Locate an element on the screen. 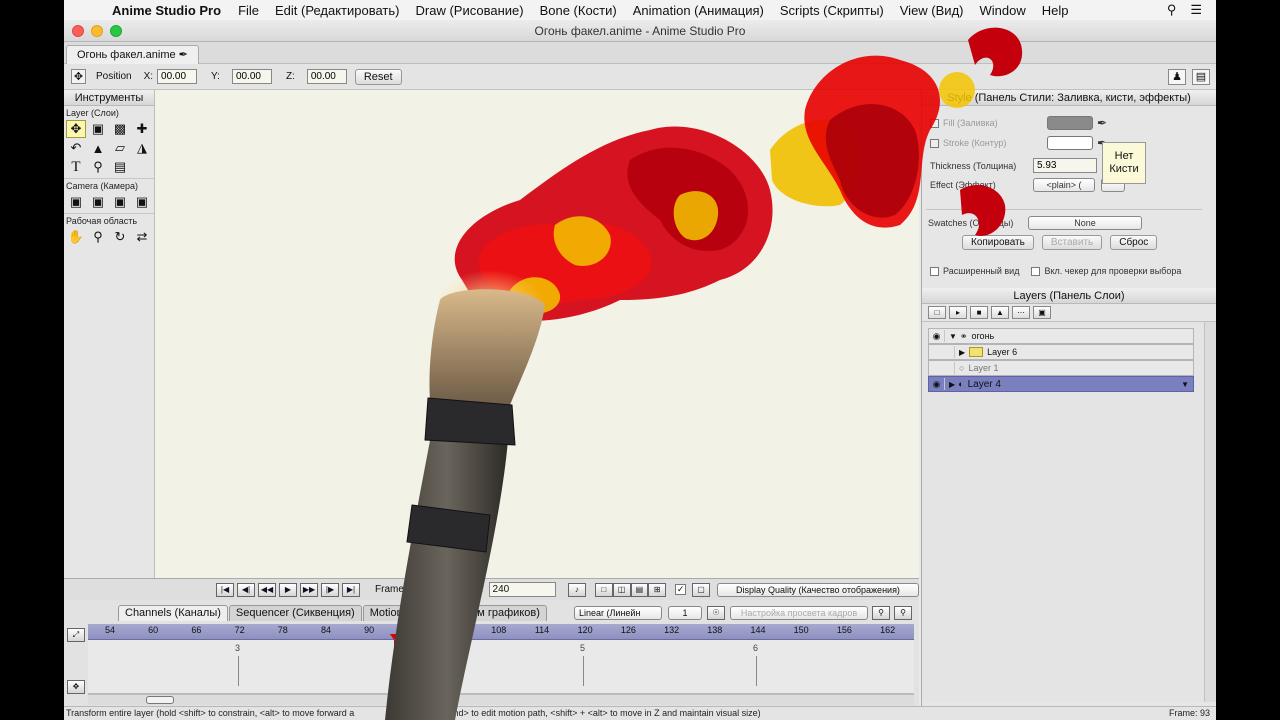 This screenshot has width=1280, height=720. quality-checkbox: ✓ is located at coordinates (681, 589).